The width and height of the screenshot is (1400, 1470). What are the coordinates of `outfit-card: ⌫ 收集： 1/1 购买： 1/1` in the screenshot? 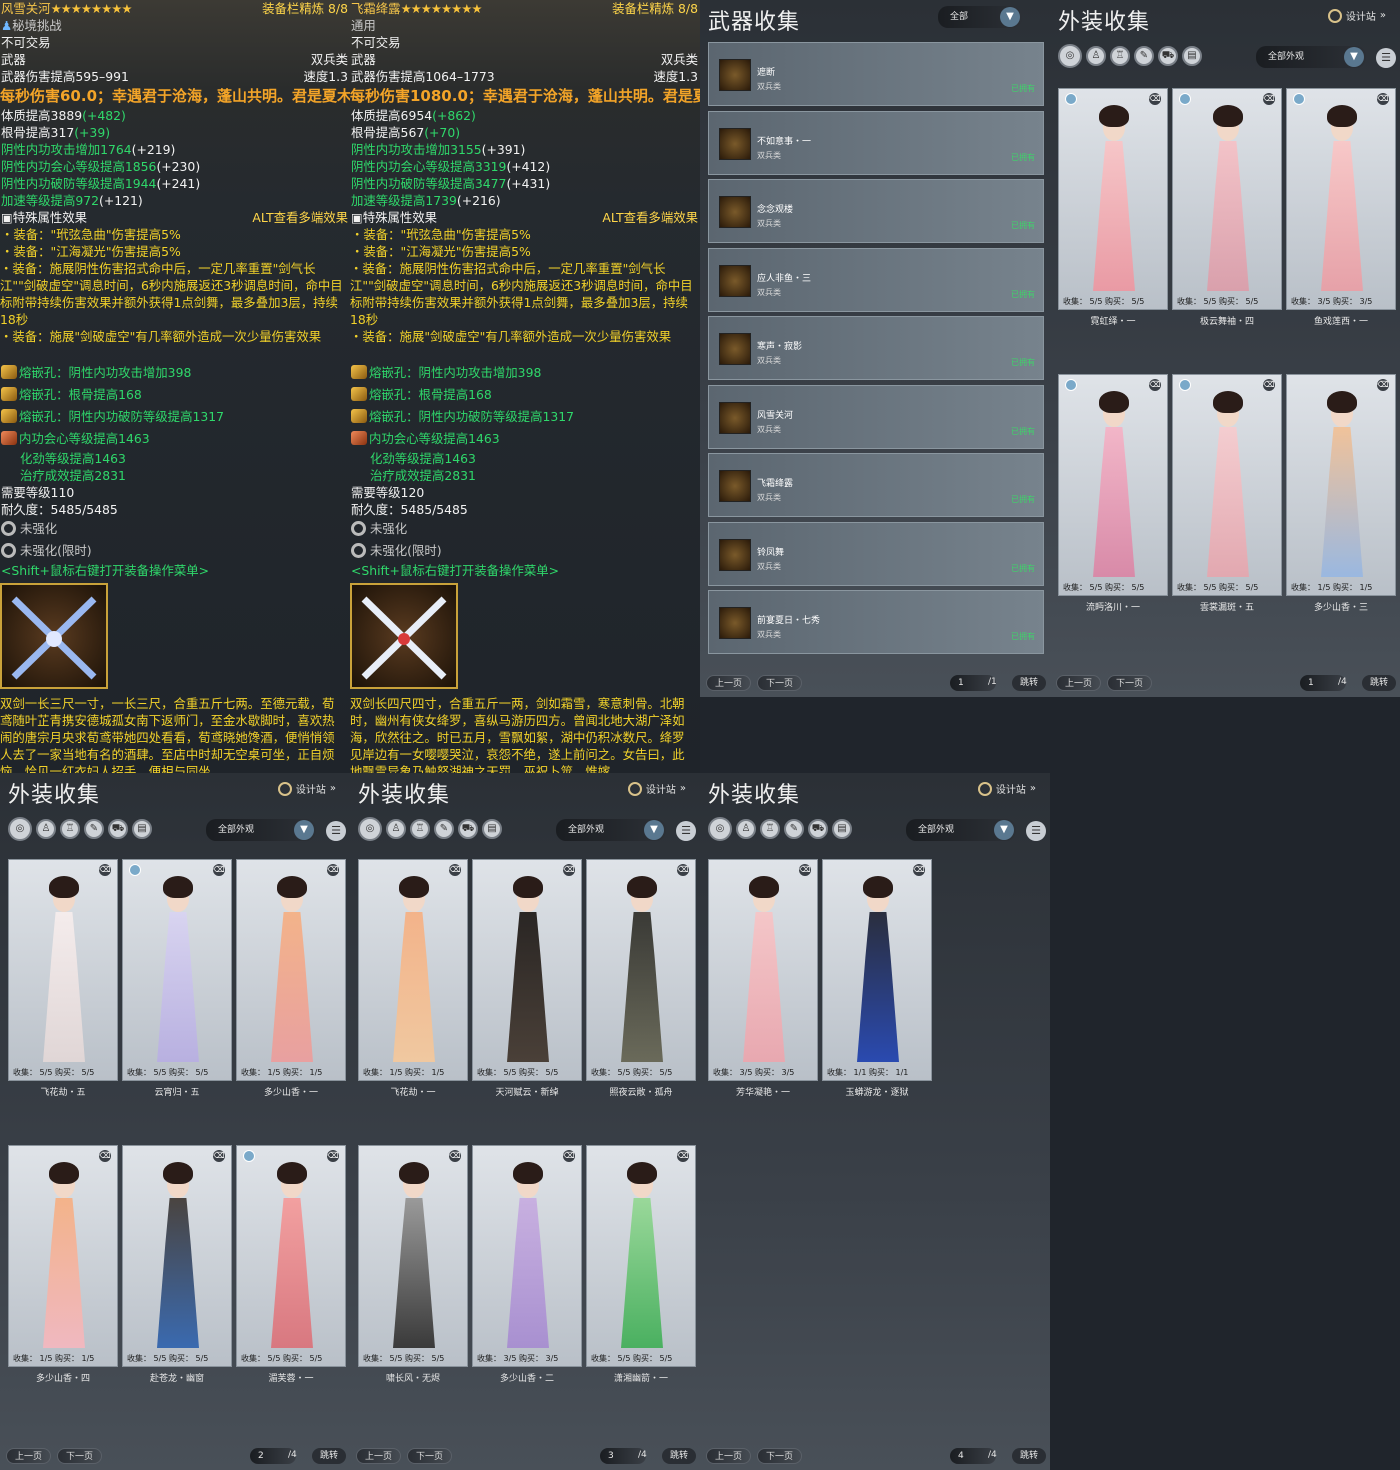 It's located at (877, 970).